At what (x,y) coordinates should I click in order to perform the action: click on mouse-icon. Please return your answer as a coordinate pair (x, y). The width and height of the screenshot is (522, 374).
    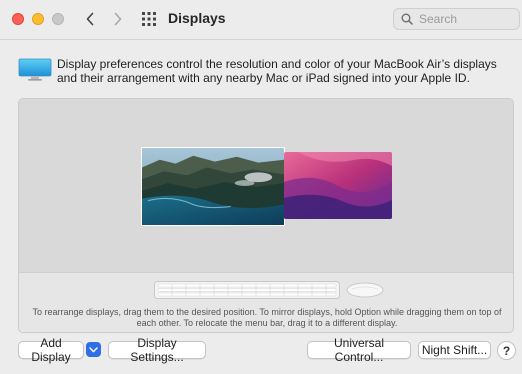
    Looking at the image, I should click on (365, 290).